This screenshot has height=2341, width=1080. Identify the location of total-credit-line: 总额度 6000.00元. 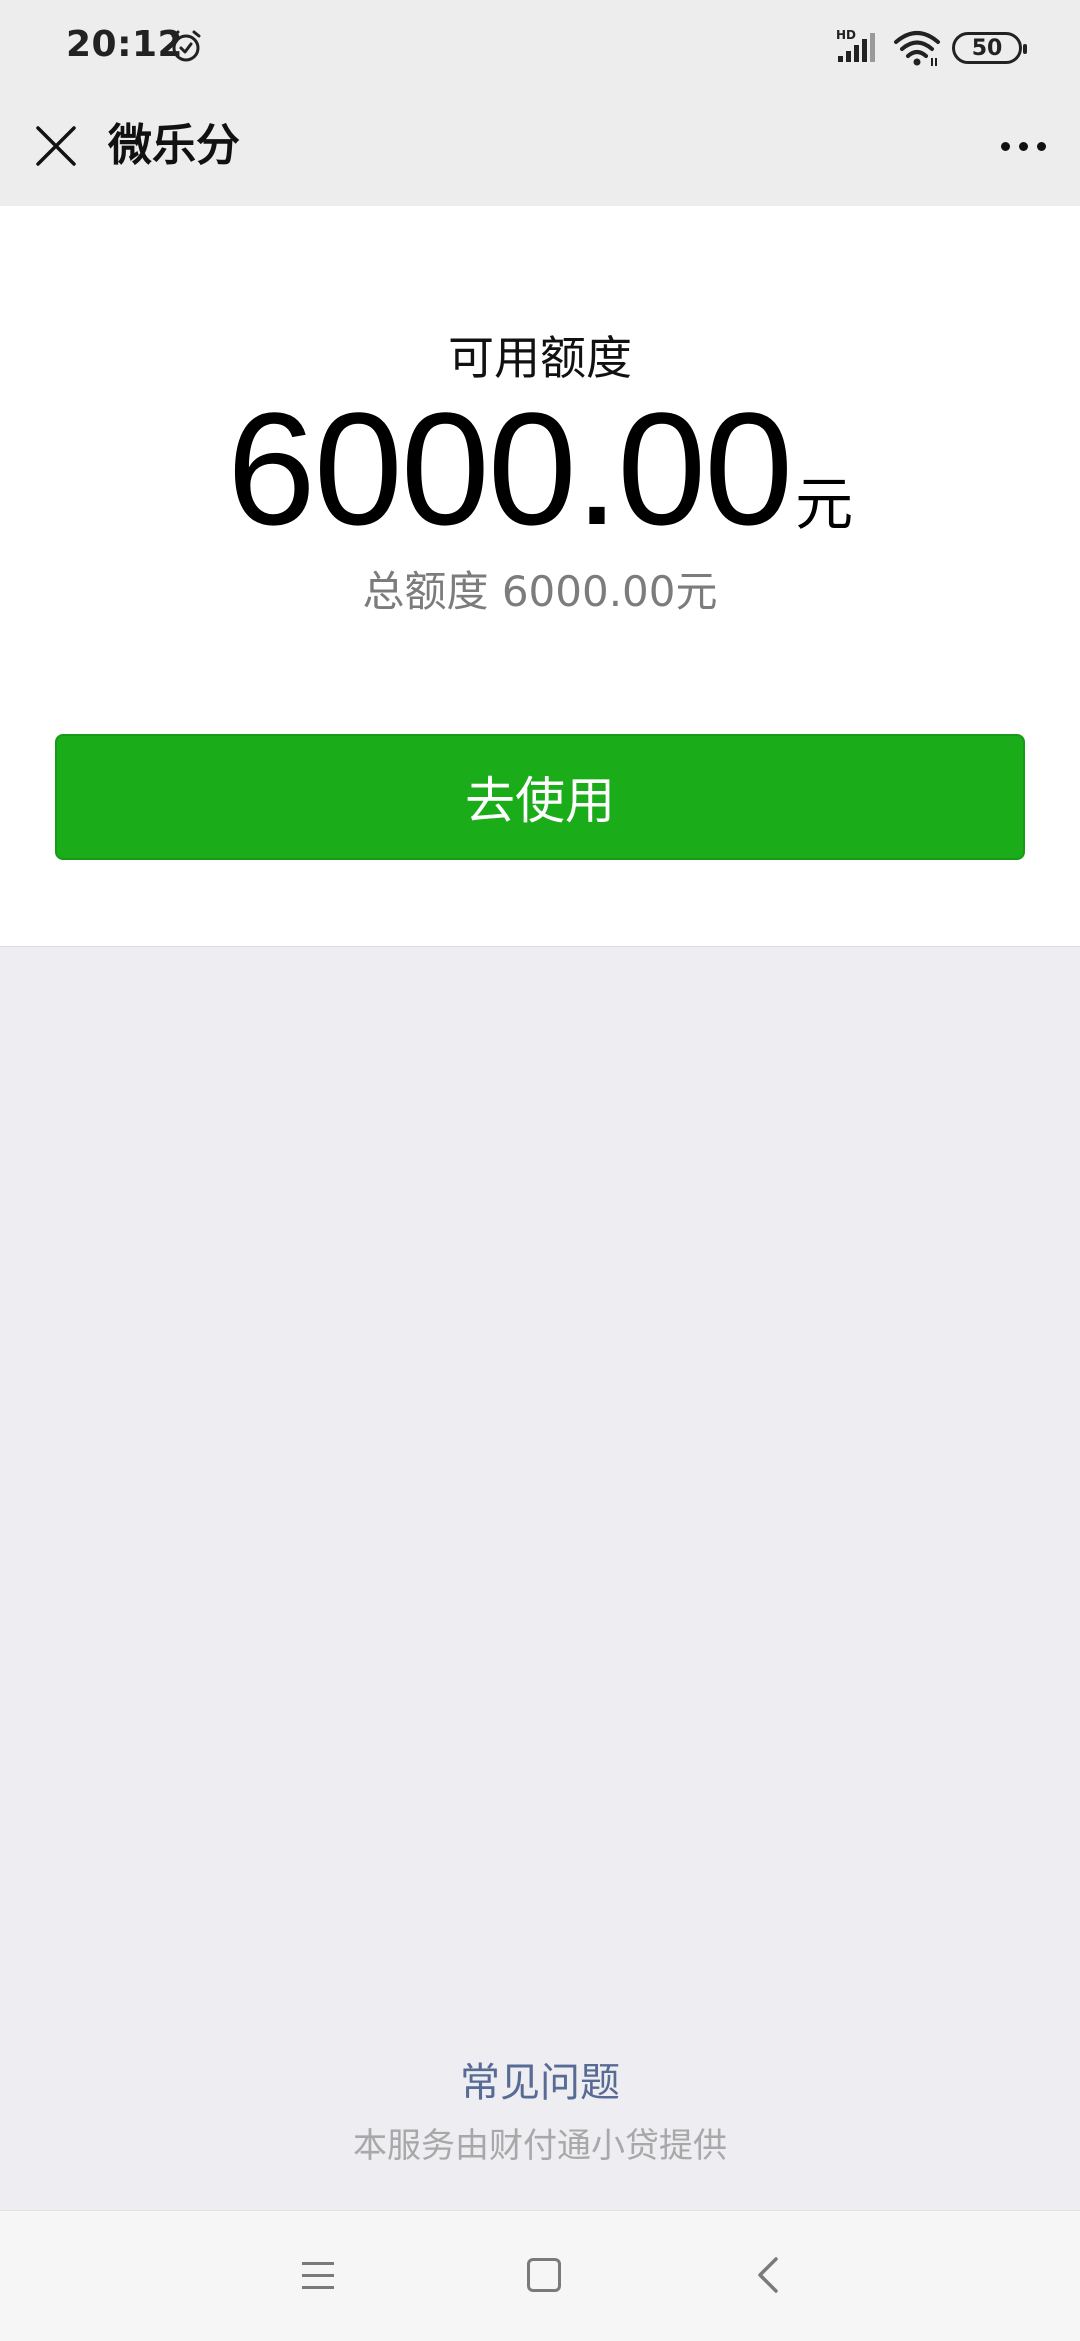
(540, 591).